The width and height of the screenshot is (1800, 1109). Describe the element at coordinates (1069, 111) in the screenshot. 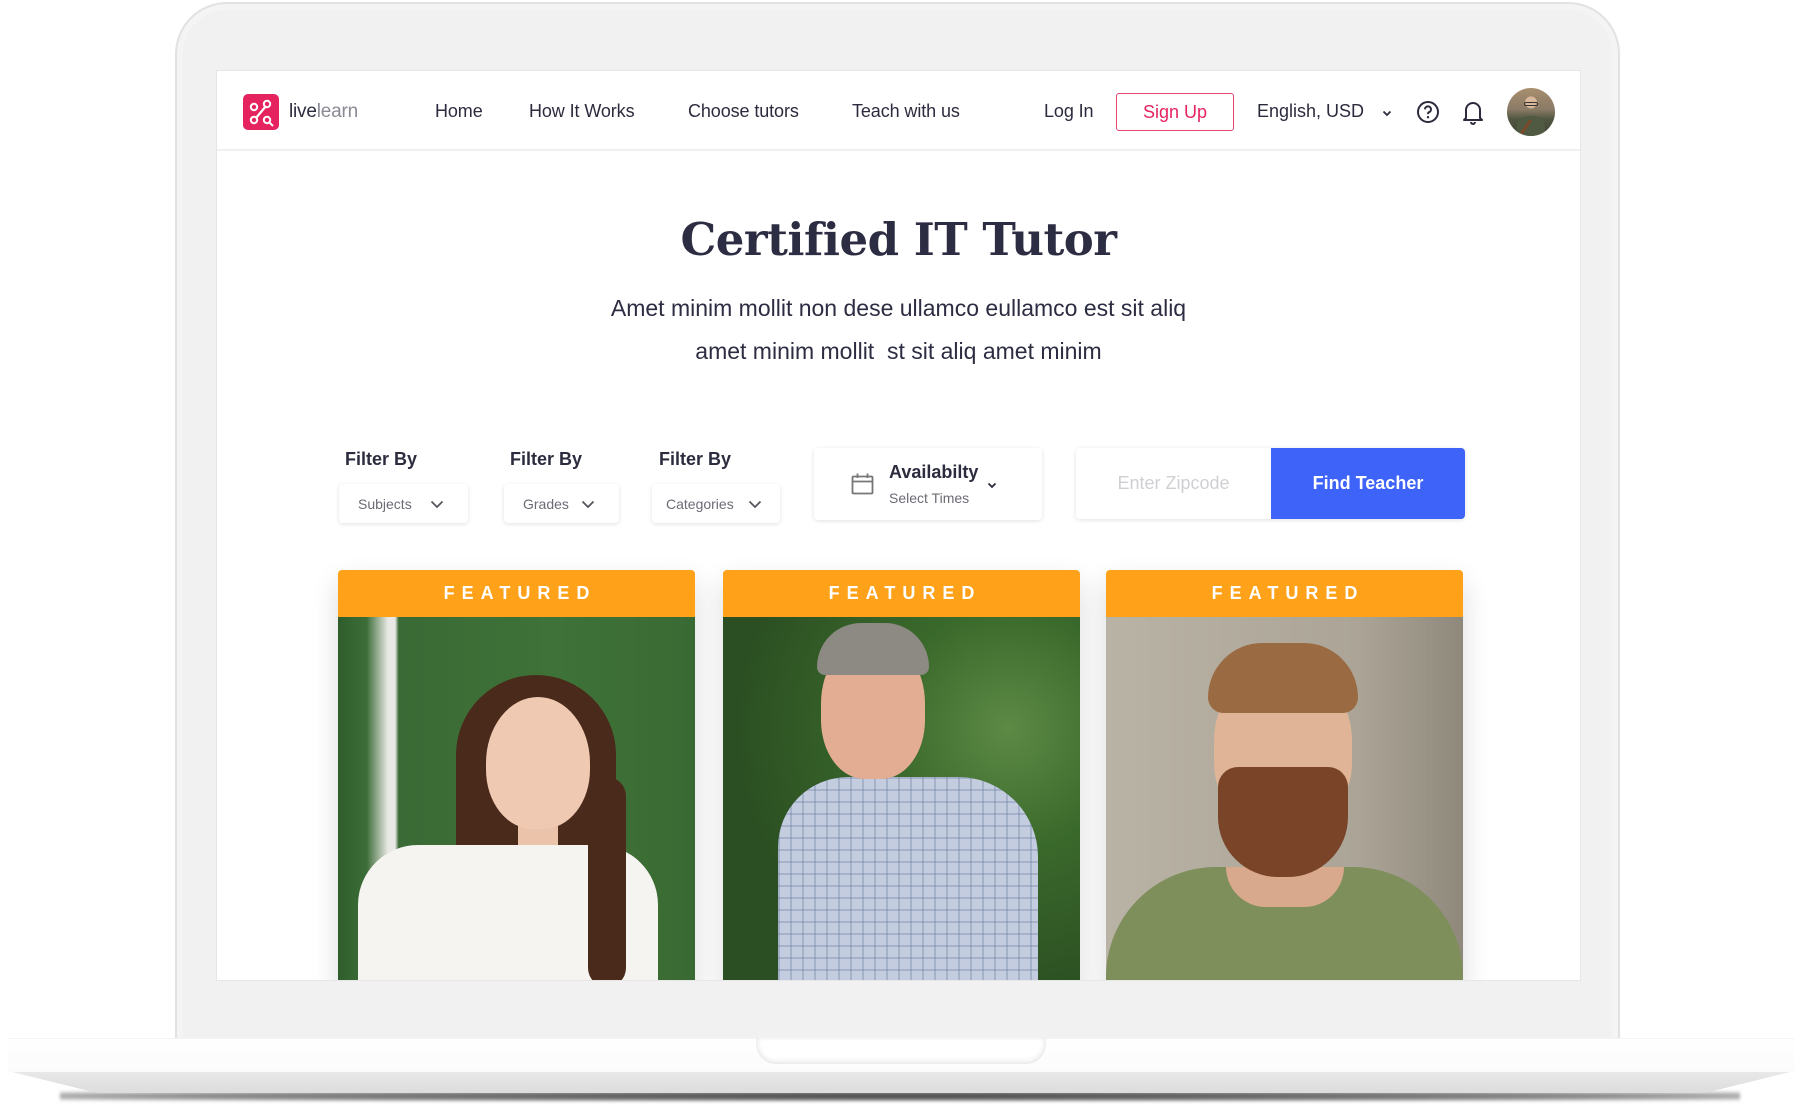

I see `login-link: Log In` at that location.